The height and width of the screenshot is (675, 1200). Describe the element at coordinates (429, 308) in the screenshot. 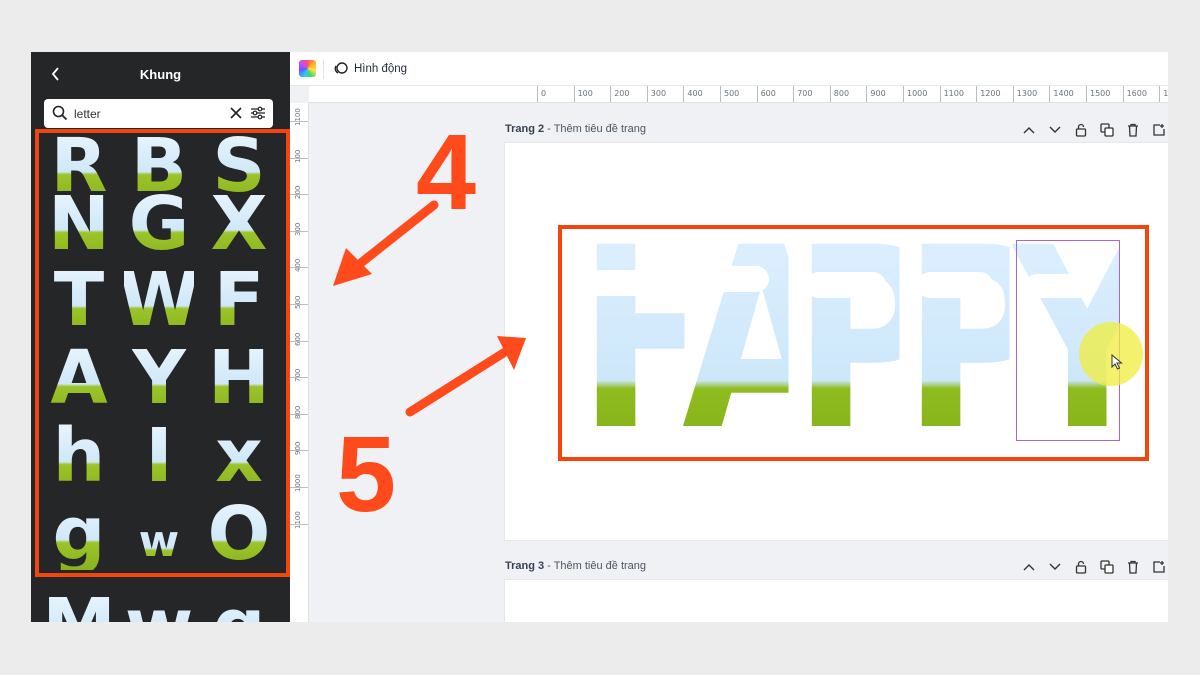

I see `annotation-arrows` at that location.